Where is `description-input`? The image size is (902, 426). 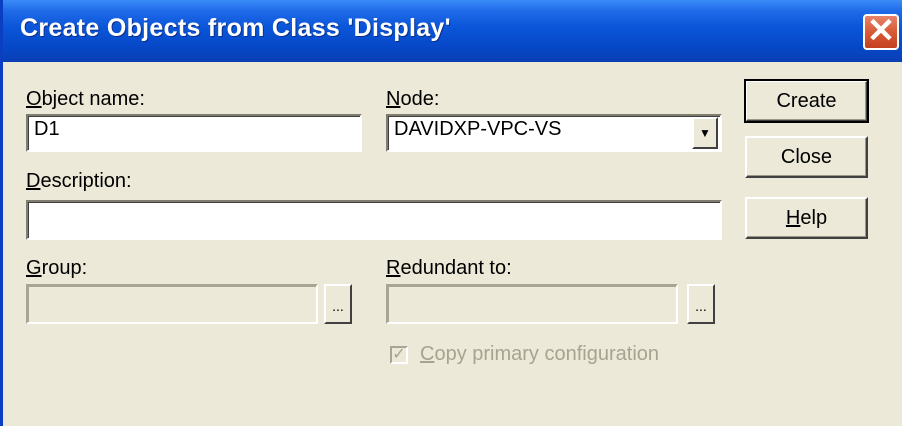 description-input is located at coordinates (374, 220).